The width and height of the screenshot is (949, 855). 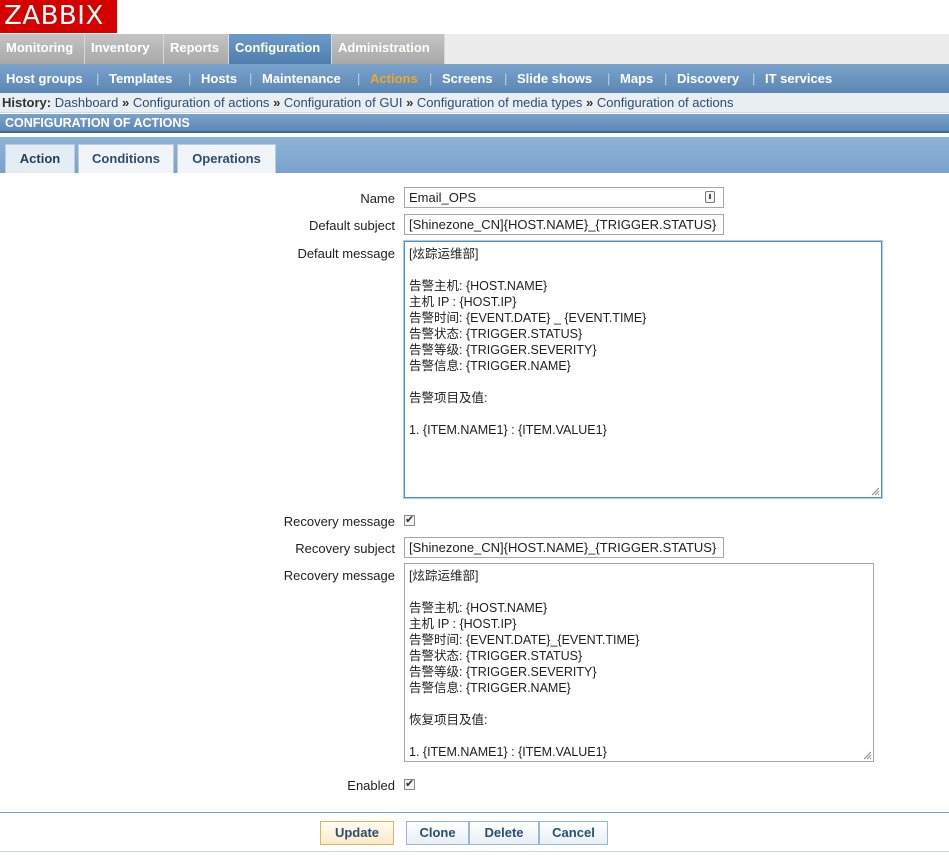 What do you see at coordinates (339, 575) in the screenshot?
I see `recovery-message-label: Recovery message` at bounding box center [339, 575].